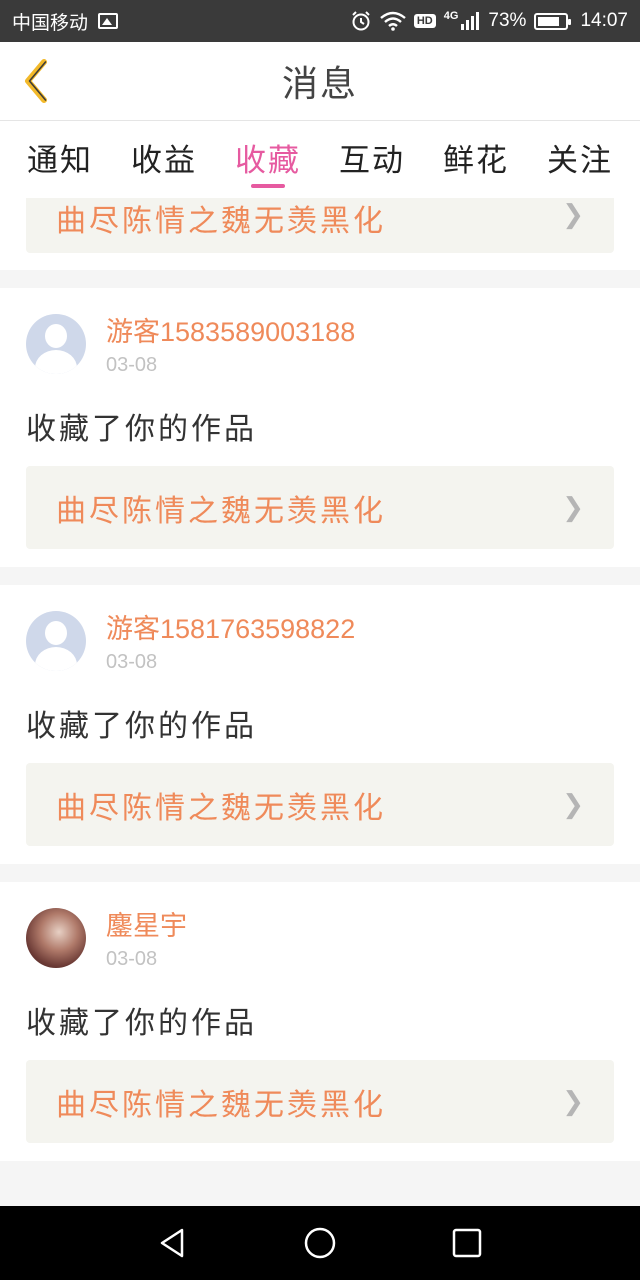 This screenshot has width=640, height=1280. What do you see at coordinates (319, 84) in the screenshot?
I see `page-title: 消息` at bounding box center [319, 84].